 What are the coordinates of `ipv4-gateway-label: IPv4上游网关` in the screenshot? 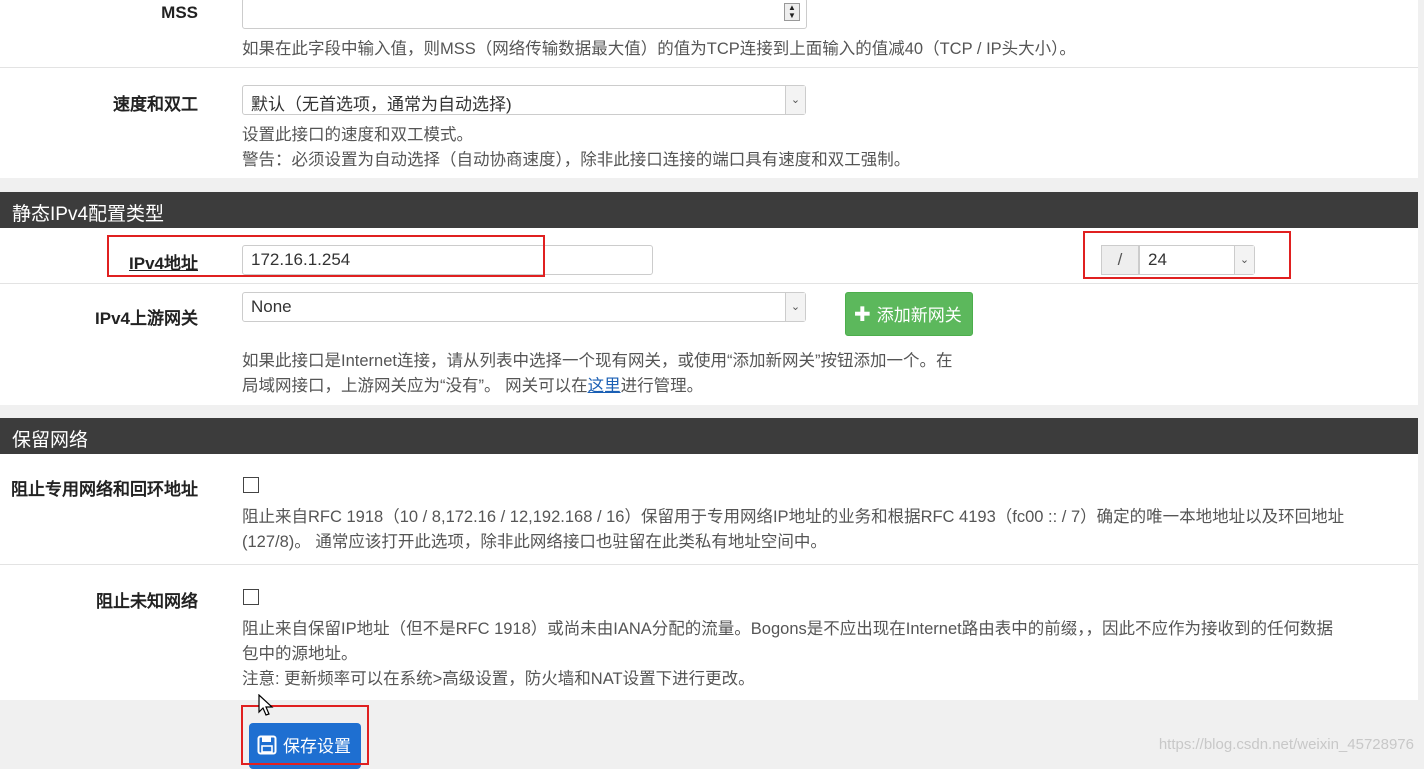 It's located at (146, 318).